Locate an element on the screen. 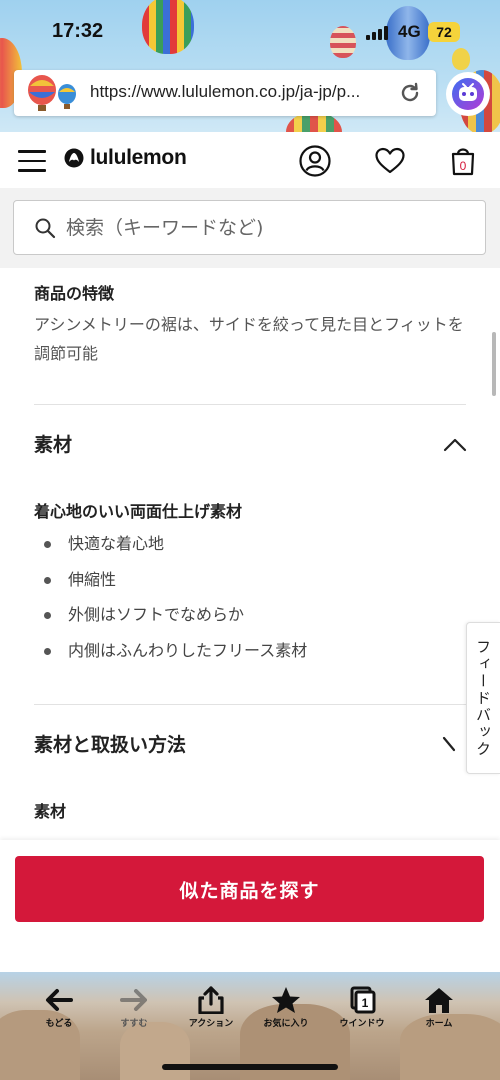 This screenshot has width=500, height=1080. feedback-label: フィードバック is located at coordinates (483, 698).